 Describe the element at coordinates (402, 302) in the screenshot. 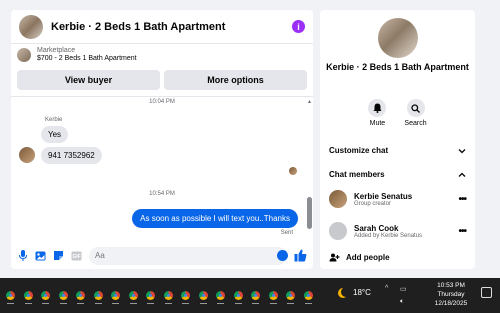

I see `volume-icon: 🔈︎` at that location.